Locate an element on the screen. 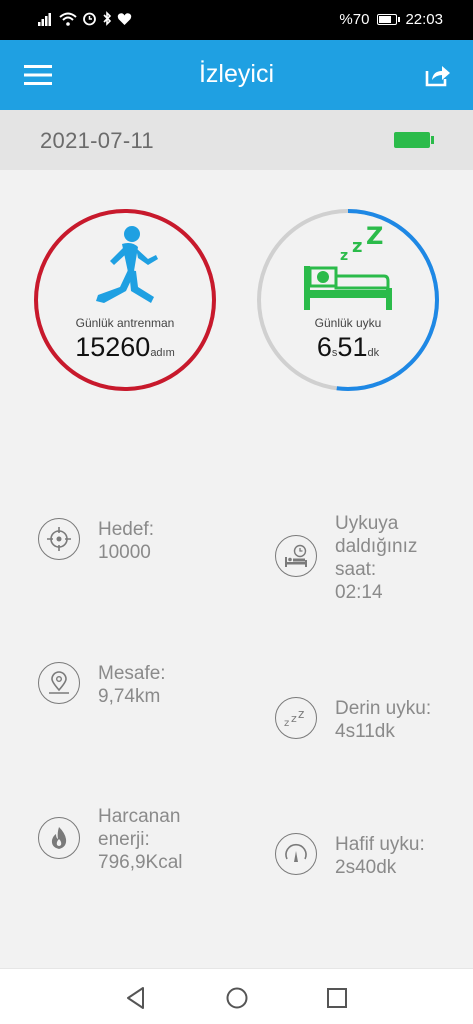 This screenshot has width=473, height=1024. deep-sleep-stat: z z z Derin uyku: 4s11dk is located at coordinates (353, 720).